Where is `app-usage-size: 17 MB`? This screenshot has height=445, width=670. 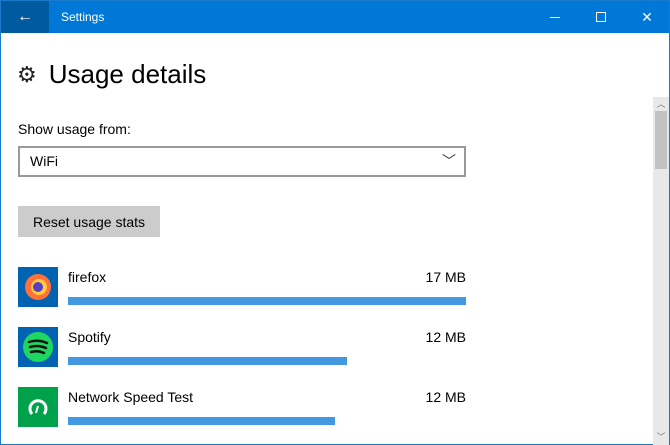
app-usage-size: 17 MB is located at coordinates (445, 277).